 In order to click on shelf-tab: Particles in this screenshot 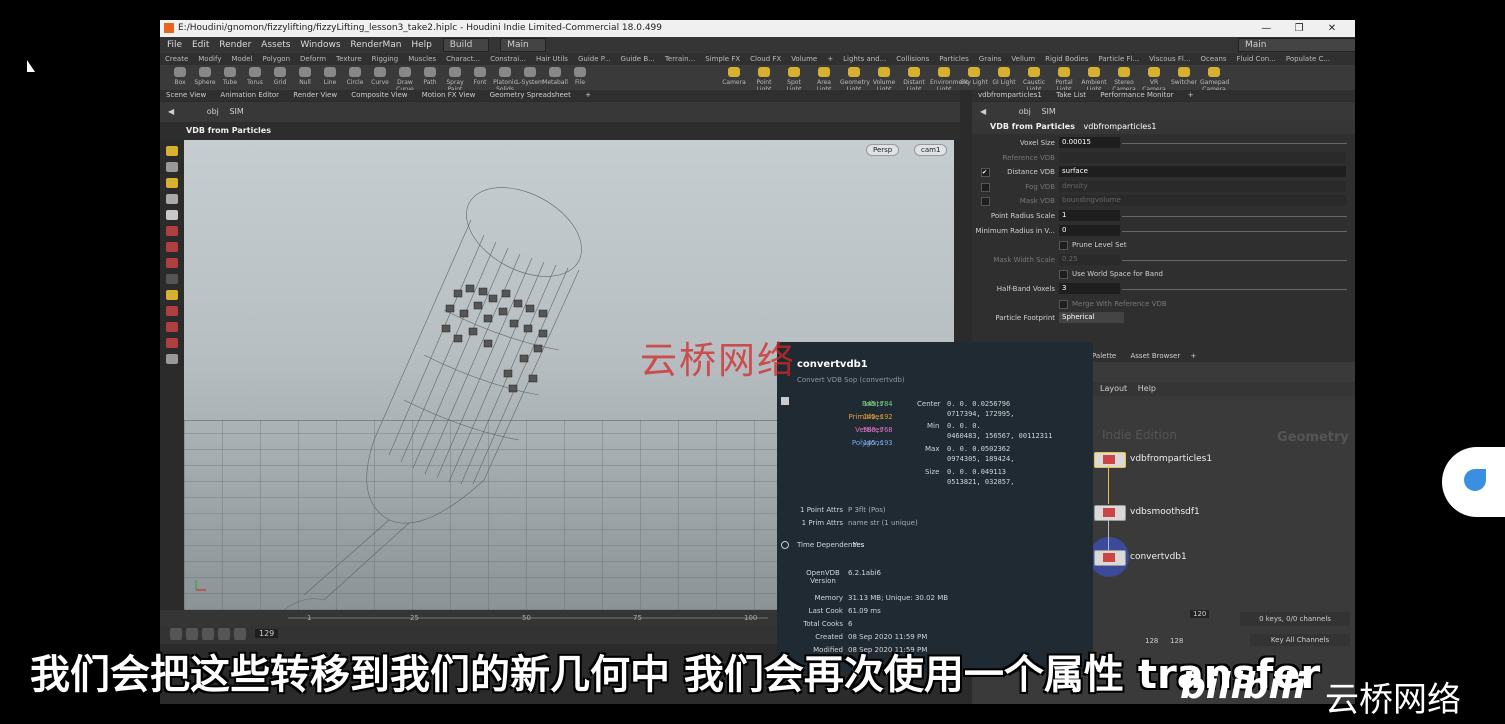, I will do `click(954, 59)`.